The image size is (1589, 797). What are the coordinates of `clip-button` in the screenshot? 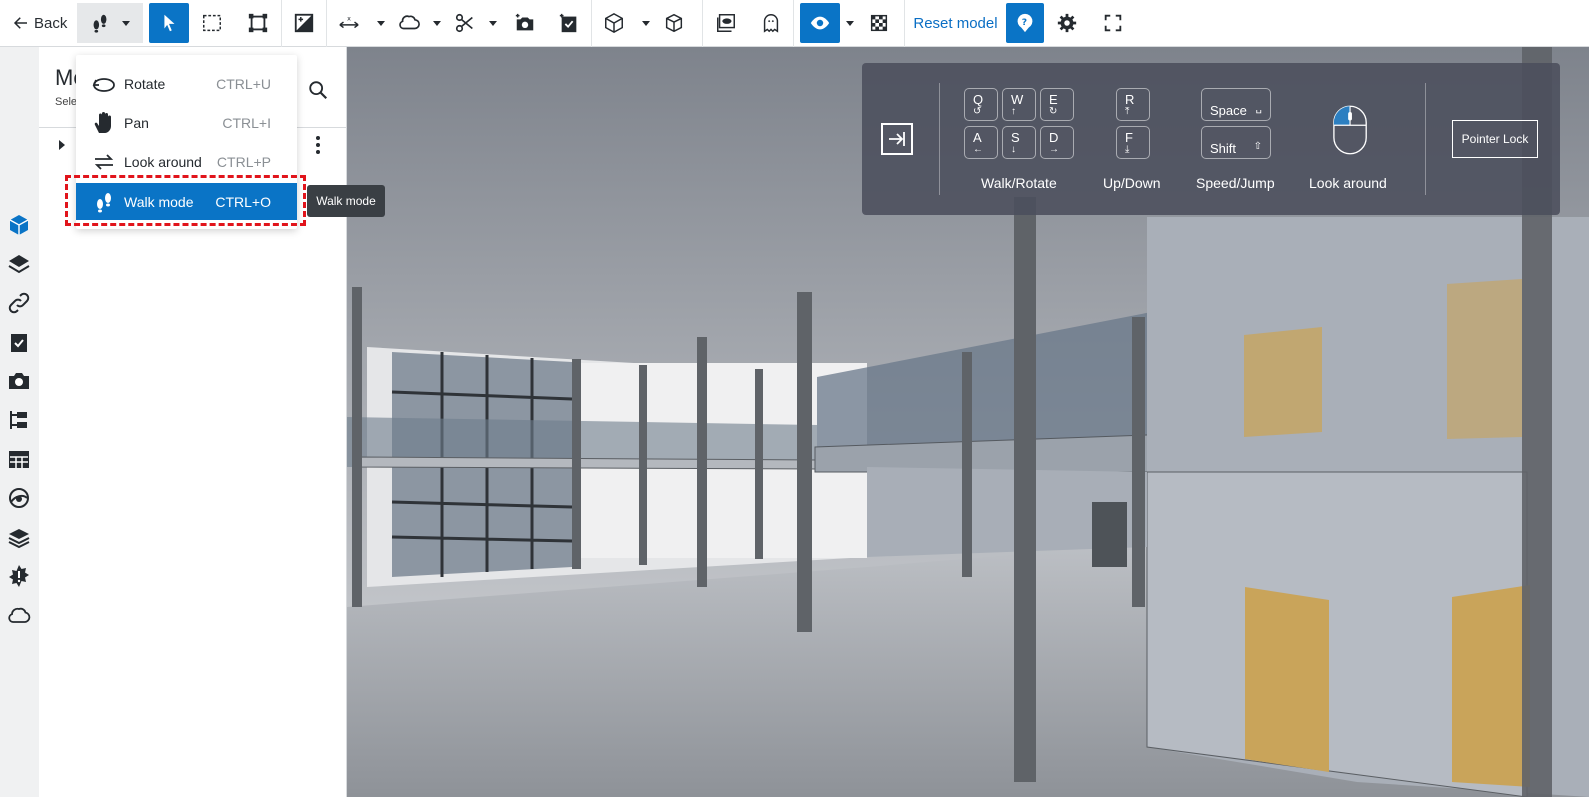 It's located at (465, 23).